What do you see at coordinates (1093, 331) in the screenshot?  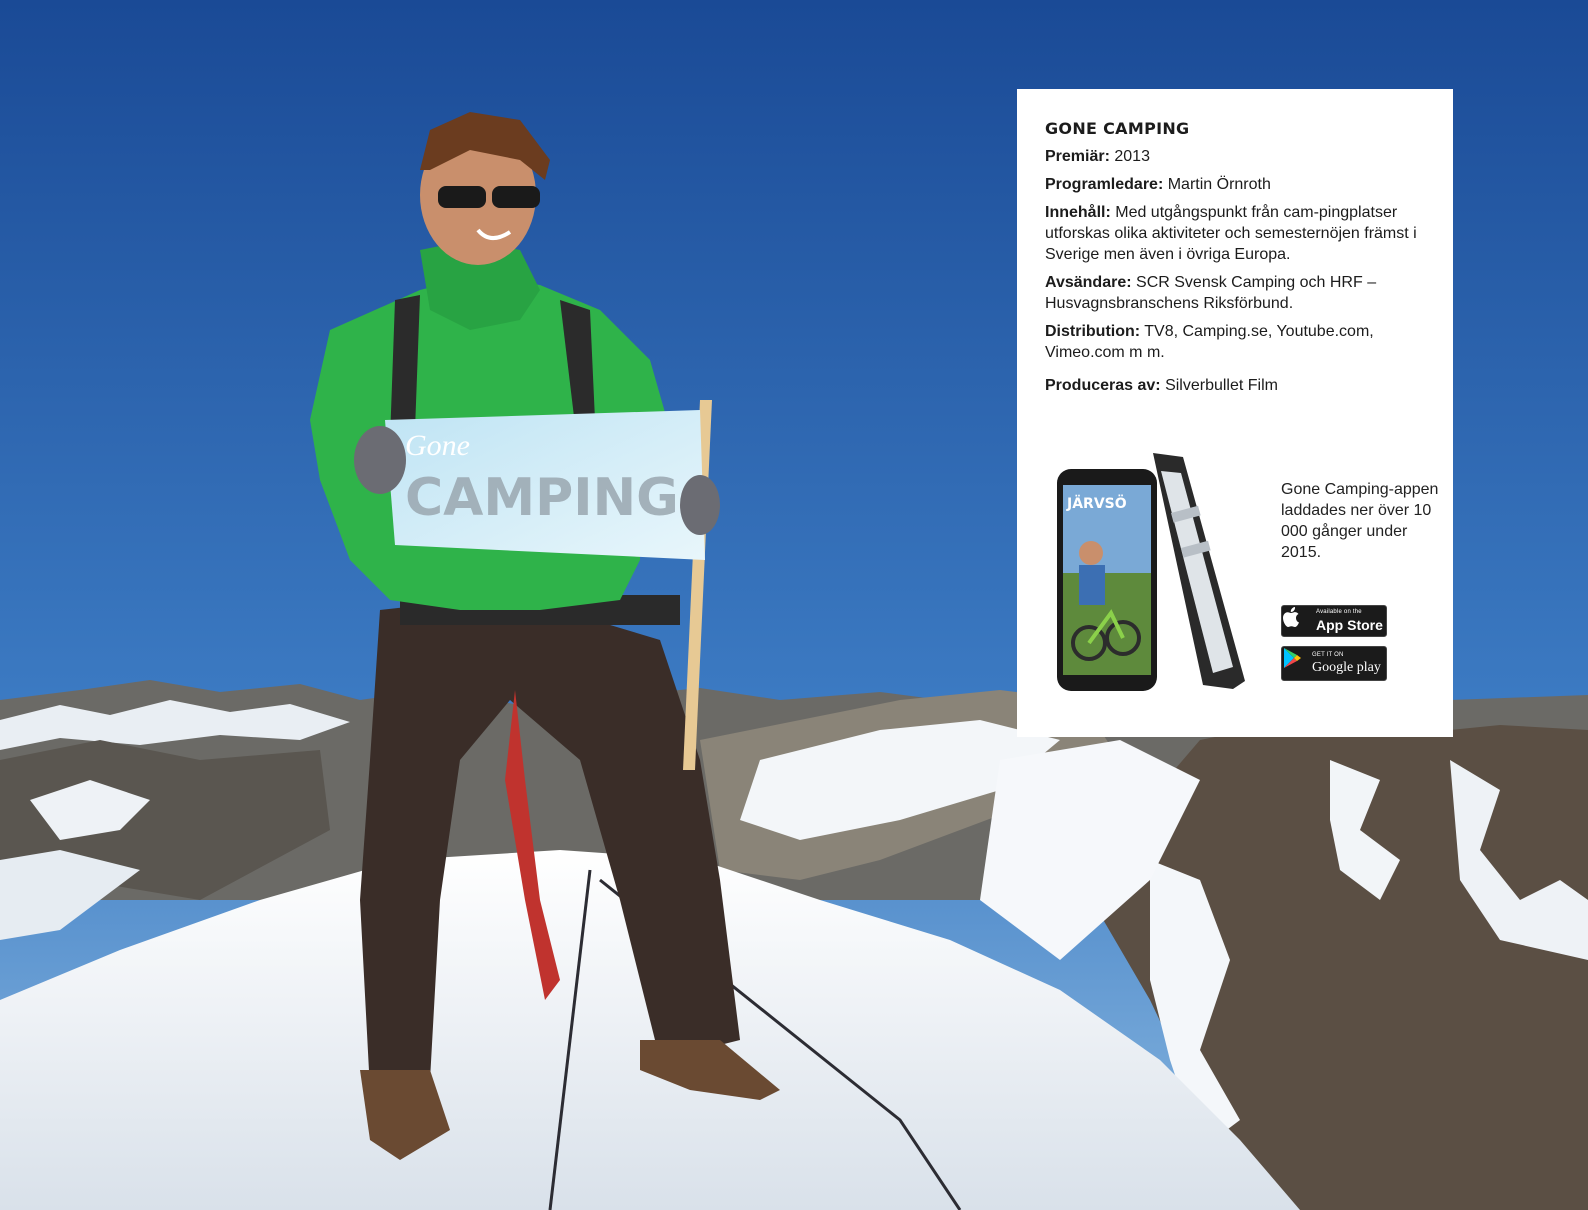 I see `distribution-label: Distribution:` at bounding box center [1093, 331].